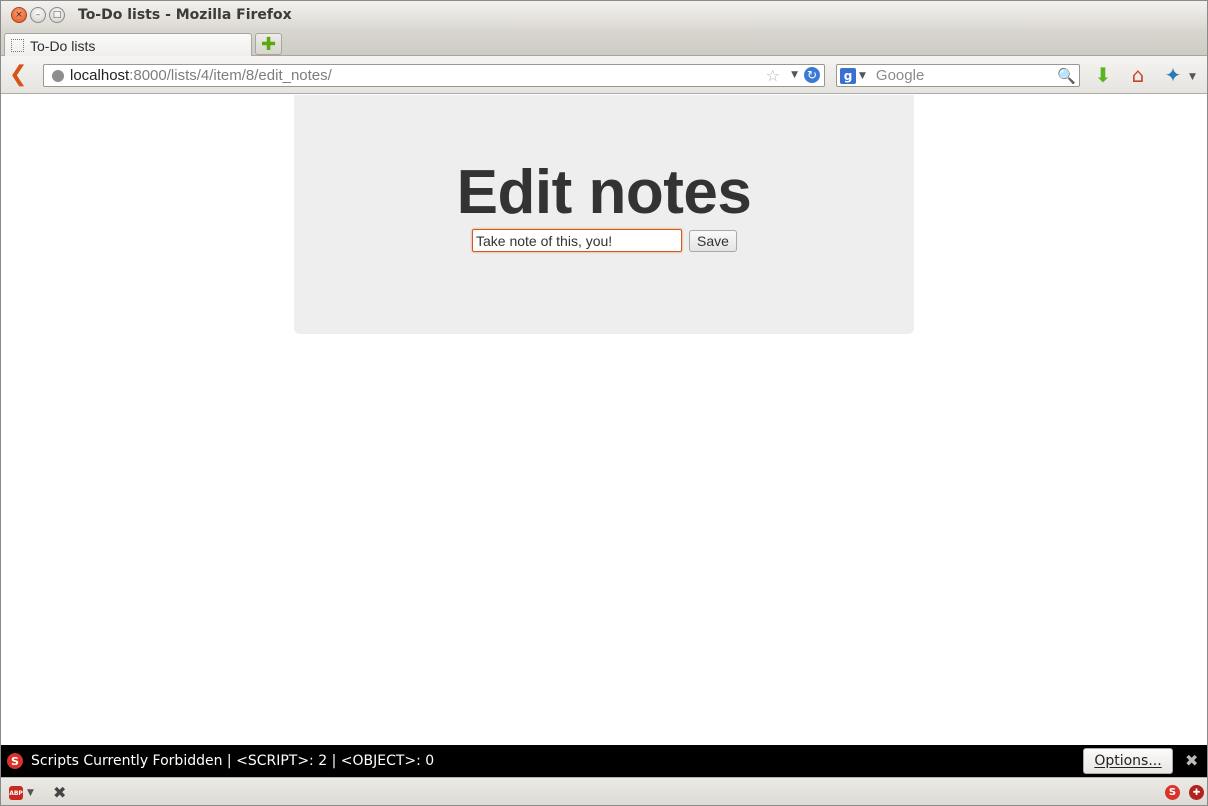 The height and width of the screenshot is (806, 1208). I want to click on addon-bar: ABP ▼ ✖ S ✚, so click(604, 791).